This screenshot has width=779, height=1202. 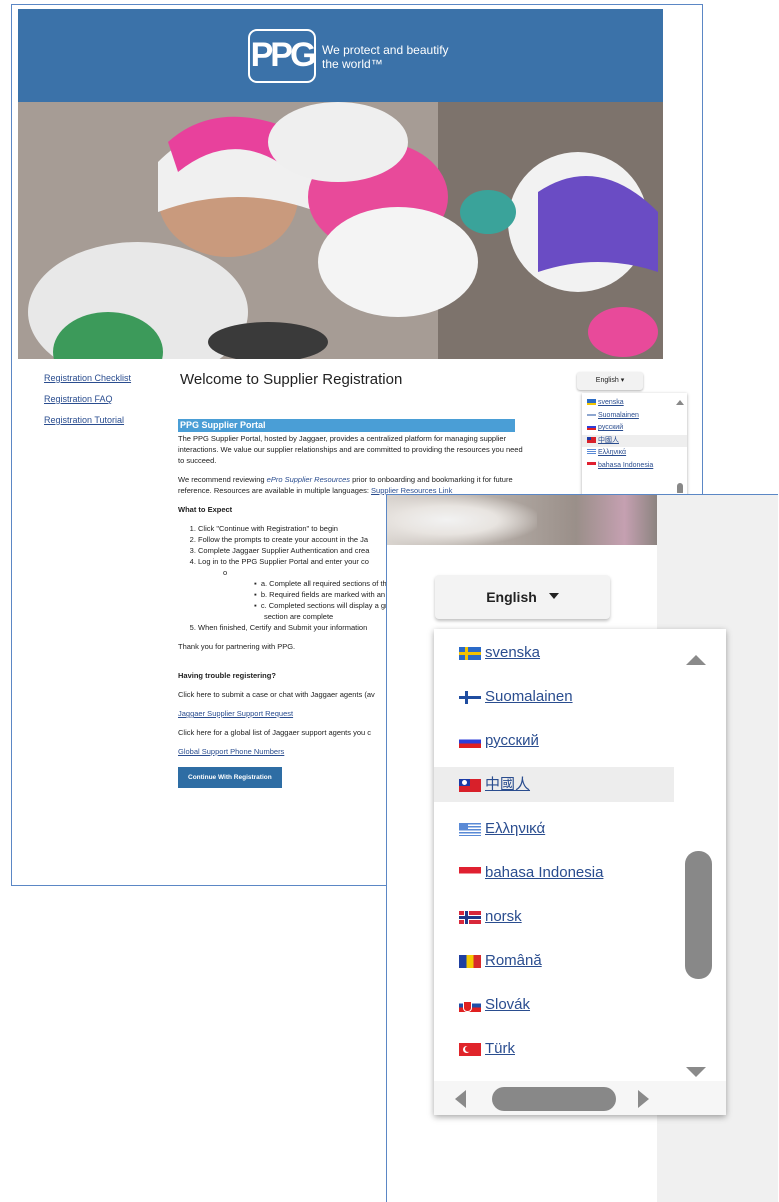 What do you see at coordinates (634, 440) in the screenshot?
I see `language-option-small: 中國人` at bounding box center [634, 440].